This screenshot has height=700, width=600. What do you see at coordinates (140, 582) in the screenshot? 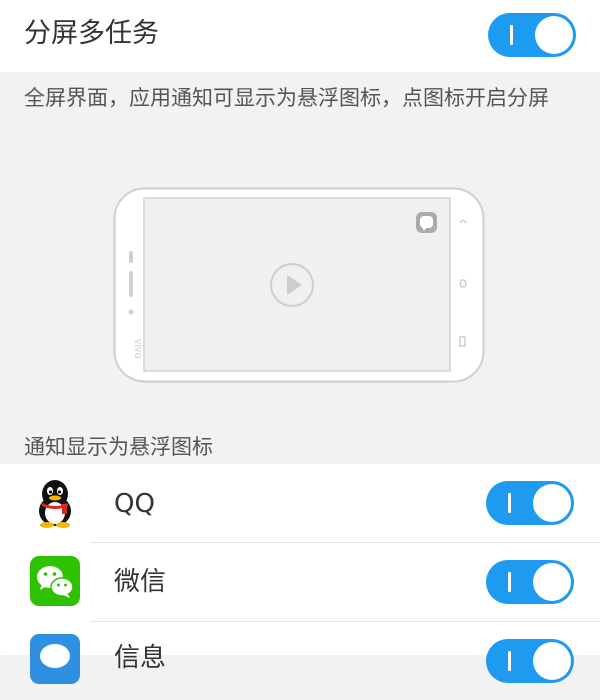
I see `app-name: 微信` at bounding box center [140, 582].